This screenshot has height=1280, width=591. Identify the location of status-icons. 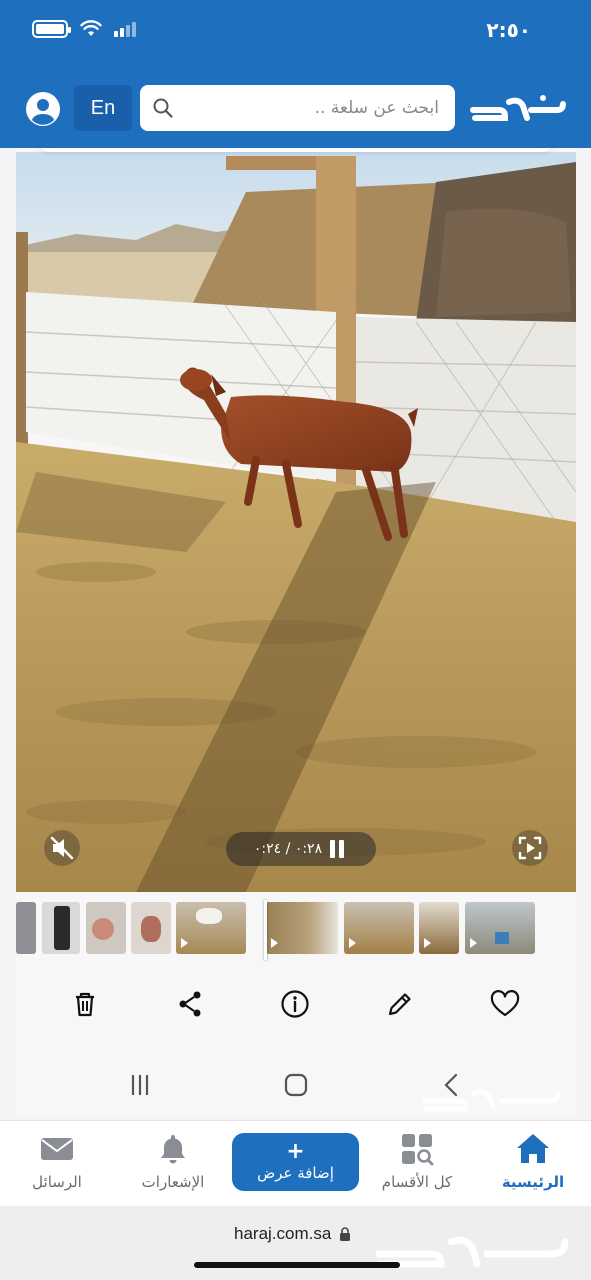
(84, 29).